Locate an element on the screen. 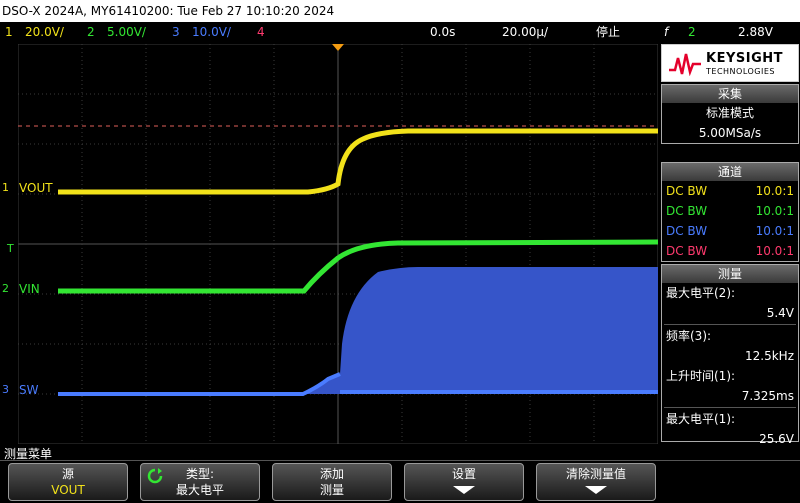 The width and height of the screenshot is (800, 503). measure-header: 测量 is located at coordinates (730, 274).